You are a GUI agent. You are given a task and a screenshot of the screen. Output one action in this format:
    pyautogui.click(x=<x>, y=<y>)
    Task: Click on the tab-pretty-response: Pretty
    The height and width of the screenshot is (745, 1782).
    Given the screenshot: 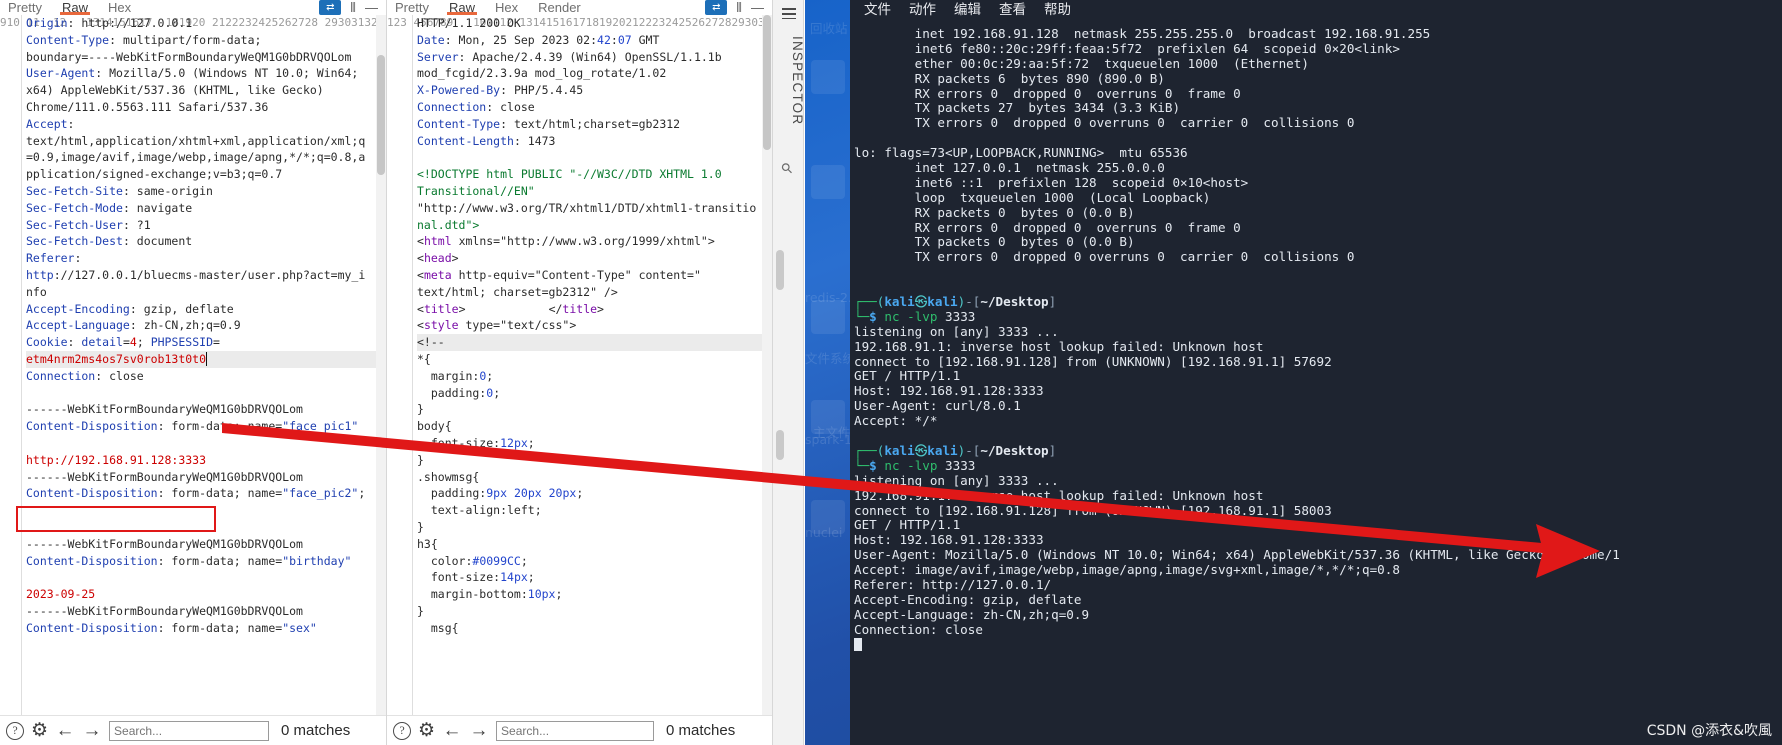 What is the action you would take?
    pyautogui.click(x=412, y=7)
    